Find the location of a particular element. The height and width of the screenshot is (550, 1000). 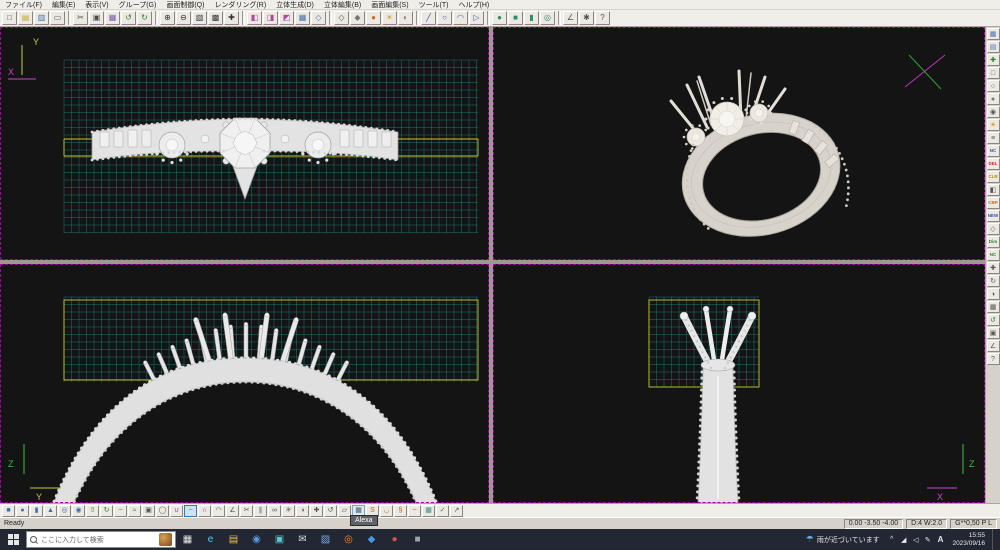

search-highlight-icon is located at coordinates (165, 539).